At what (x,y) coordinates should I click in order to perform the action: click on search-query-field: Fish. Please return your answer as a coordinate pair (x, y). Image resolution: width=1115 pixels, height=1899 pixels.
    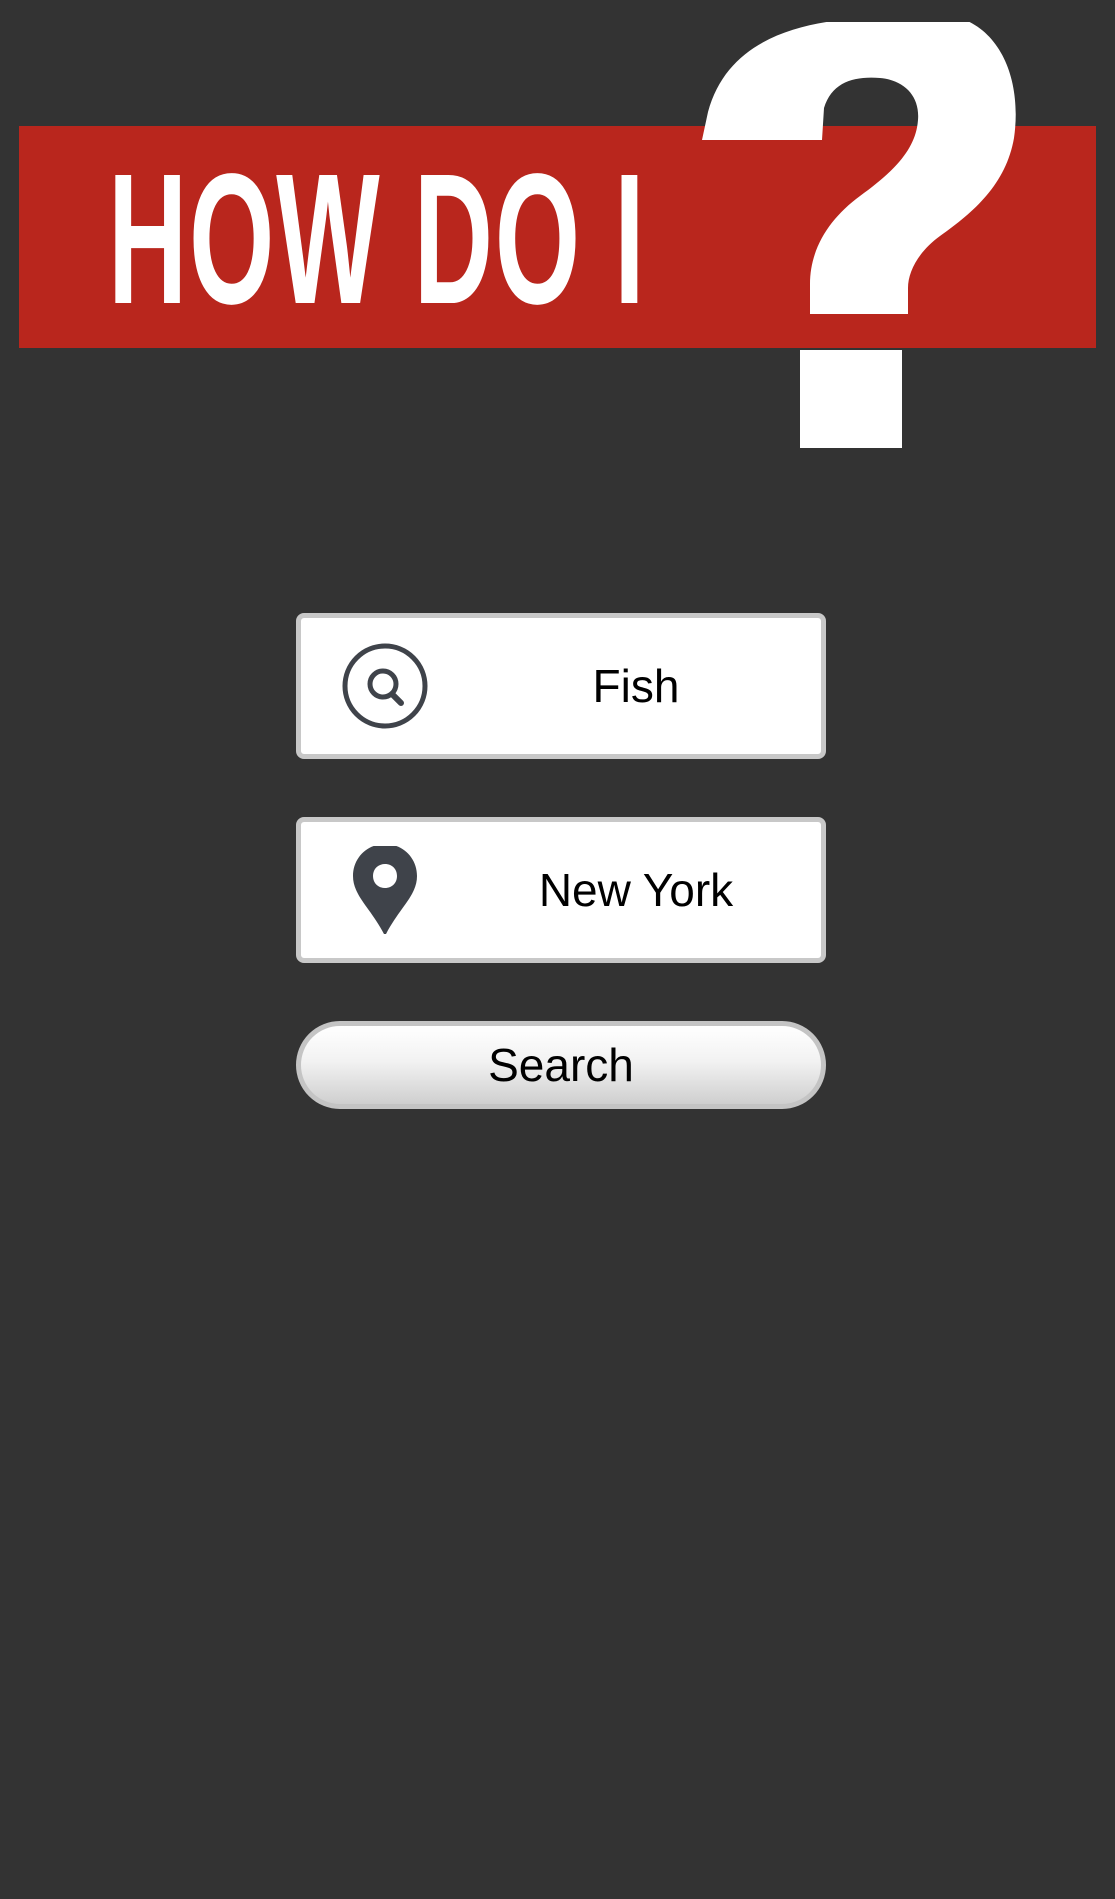
    Looking at the image, I should click on (561, 686).